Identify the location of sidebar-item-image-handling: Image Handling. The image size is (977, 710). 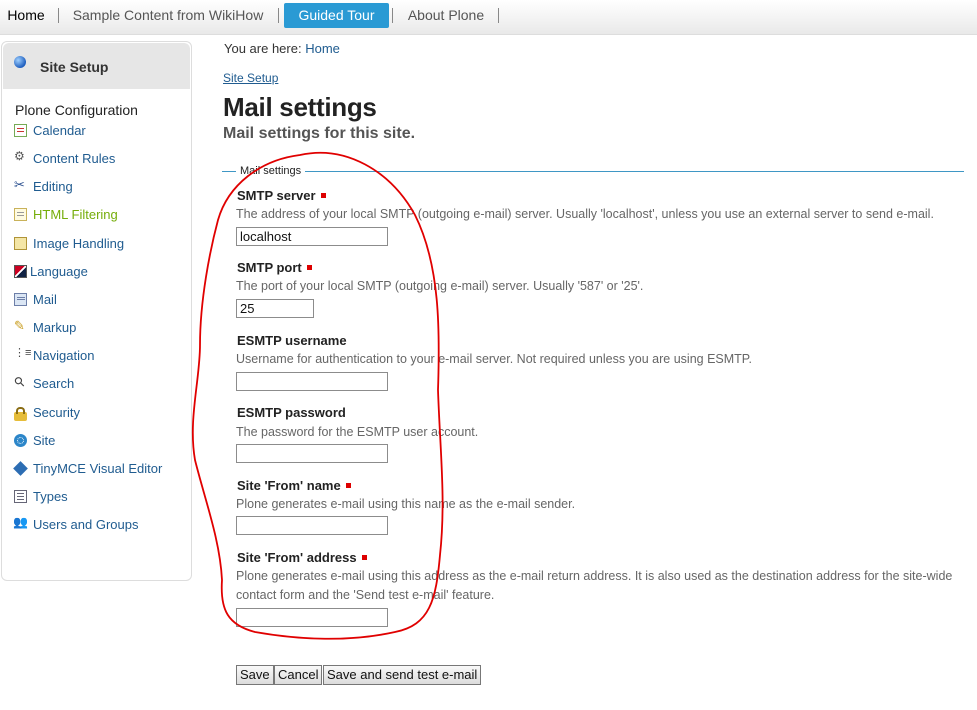
(69, 246).